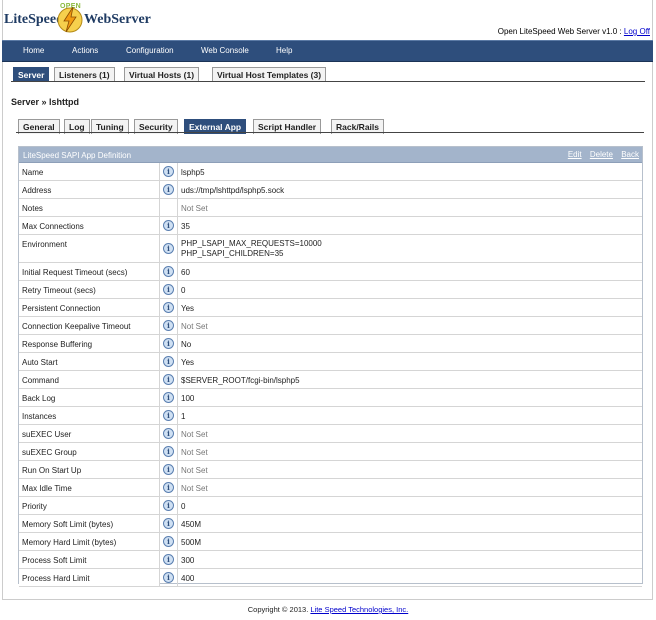  What do you see at coordinates (77, 155) in the screenshot?
I see `panel-title: LiteSpeed SAPI App Definition` at bounding box center [77, 155].